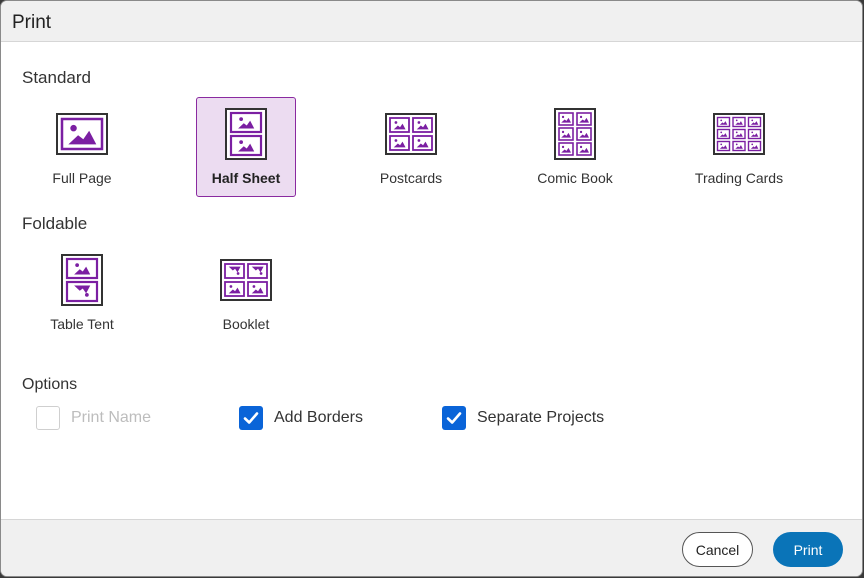  Describe the element at coordinates (411, 178) in the screenshot. I see `layout-label: Postcards` at that location.